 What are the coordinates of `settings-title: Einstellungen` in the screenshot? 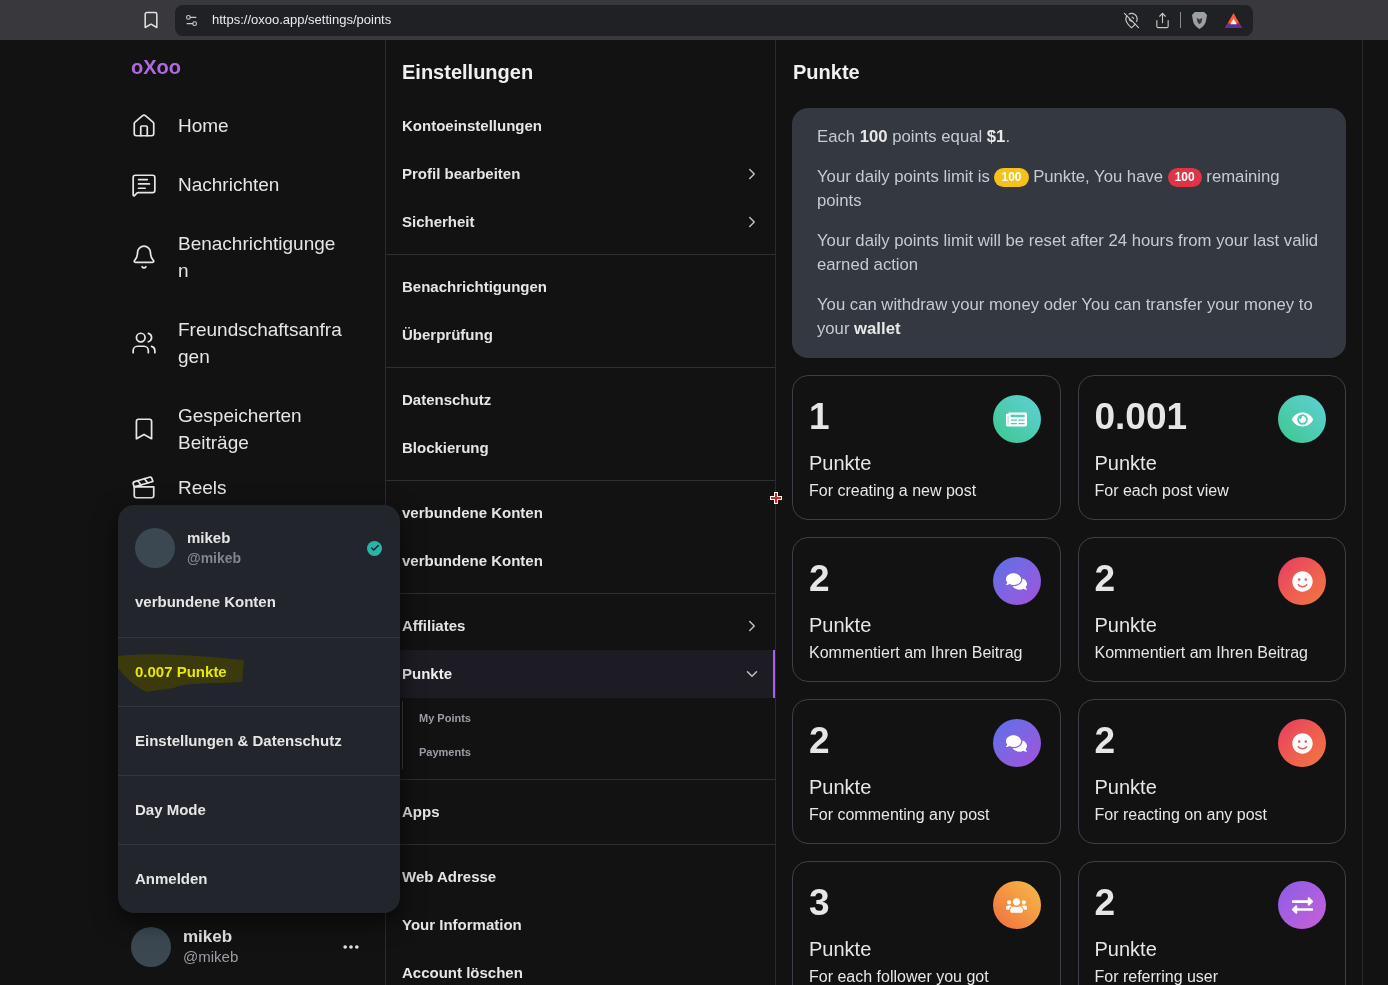 It's located at (468, 72).